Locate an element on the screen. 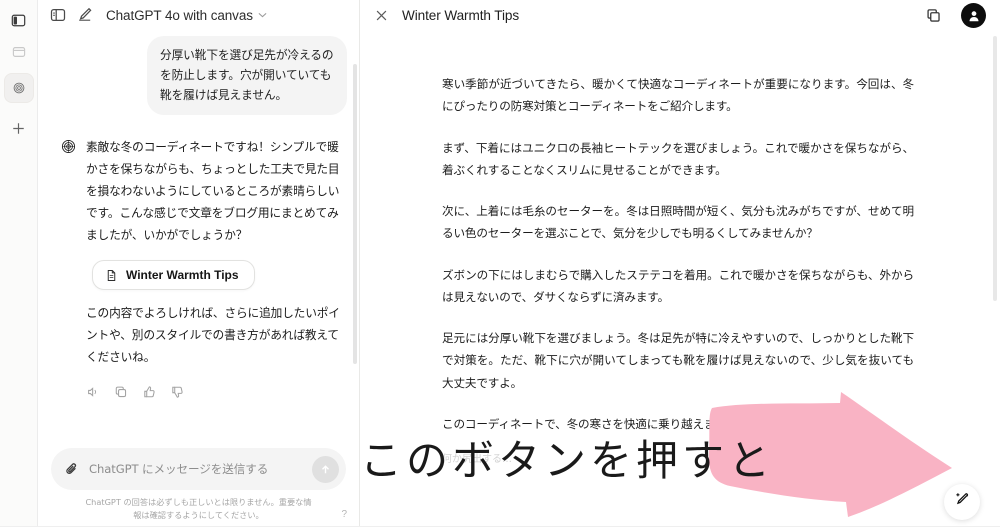  openai-logo-icon-button is located at coordinates (18, 88).